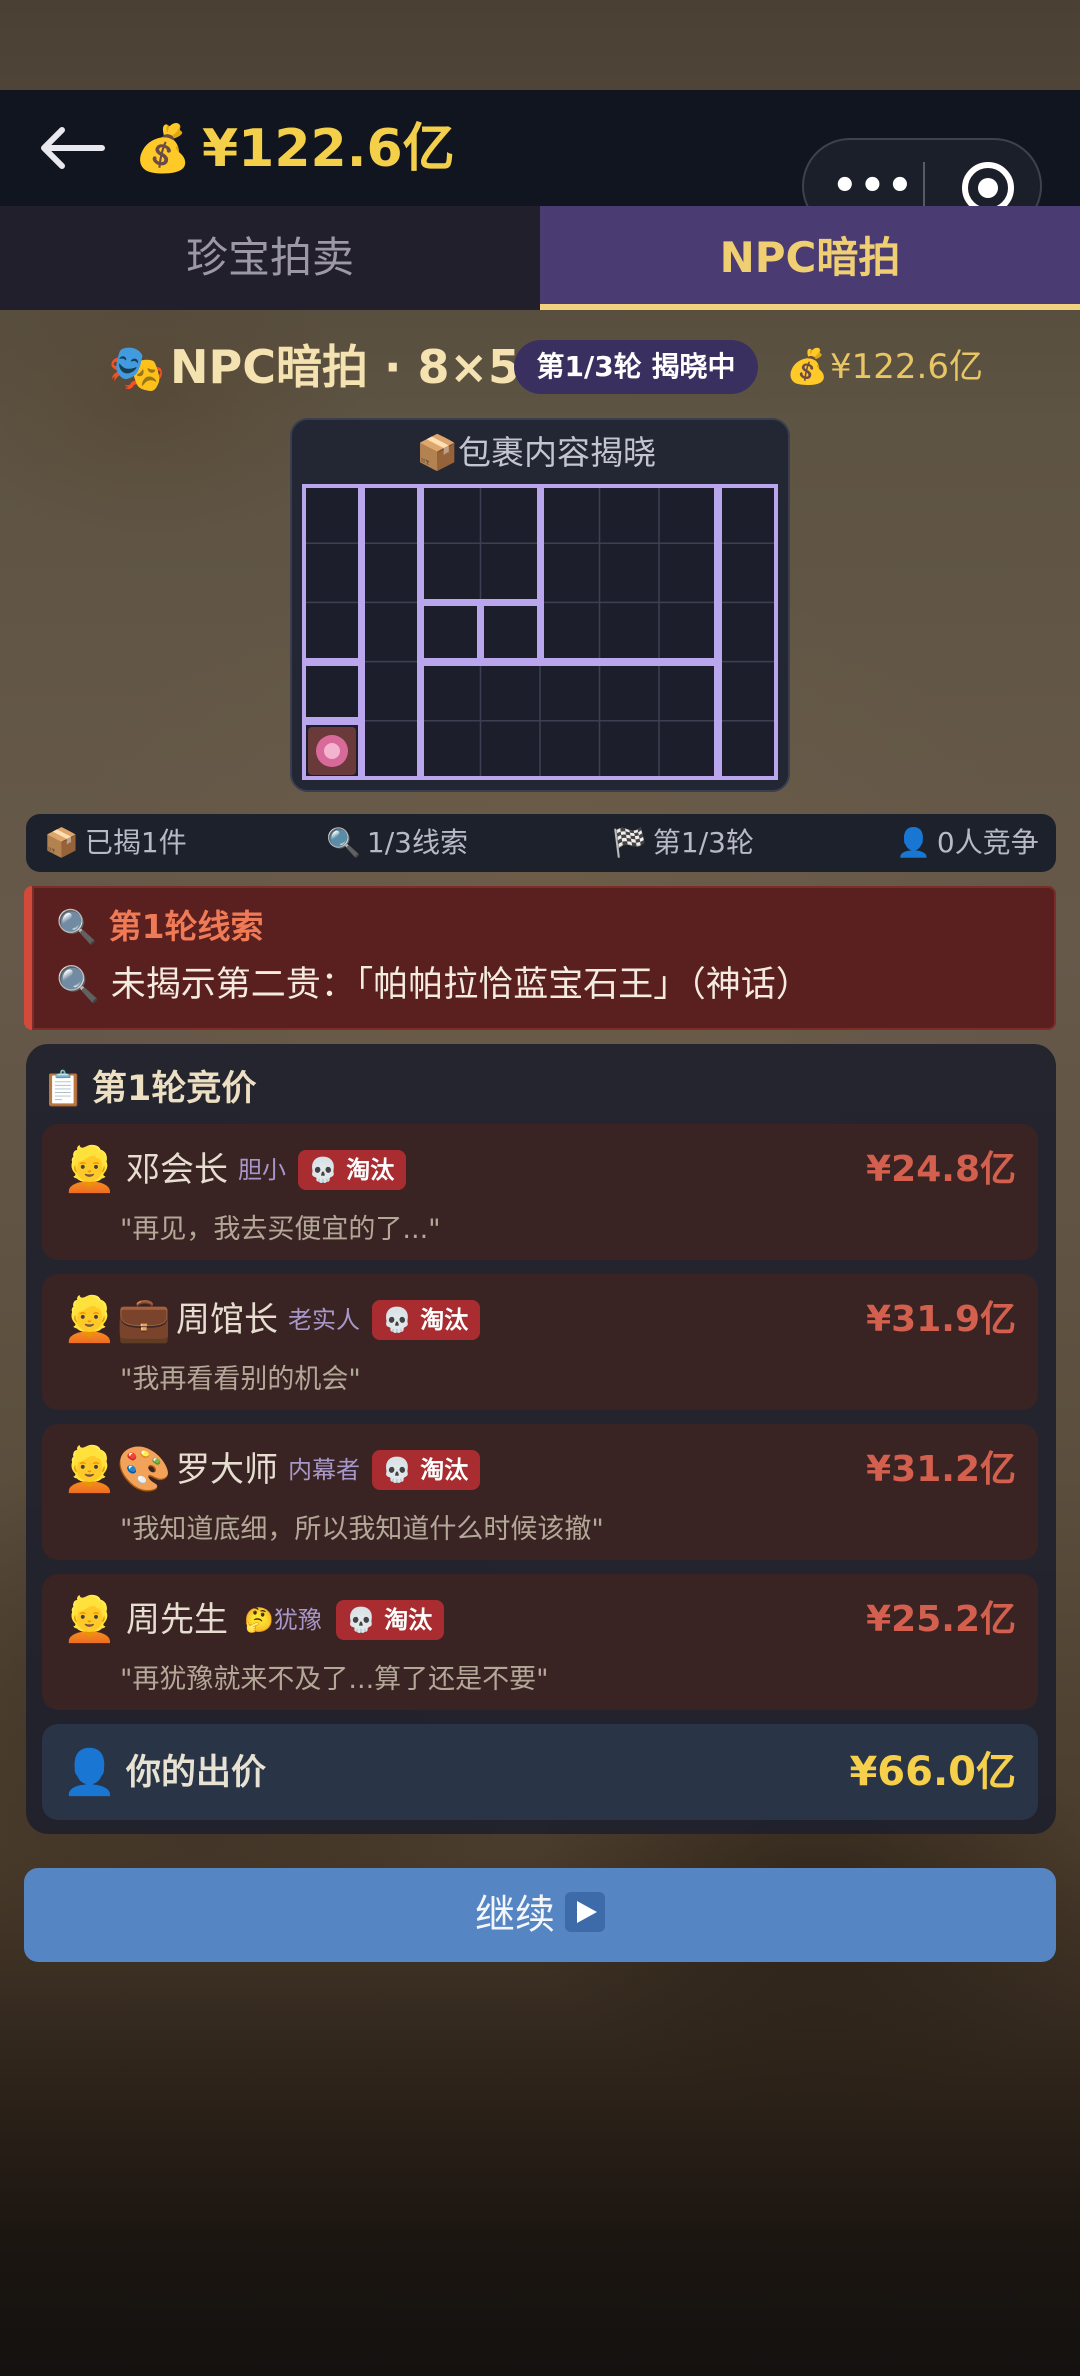  What do you see at coordinates (557, 452) in the screenshot?
I see `parcel-title: 包裹内容揭晓` at bounding box center [557, 452].